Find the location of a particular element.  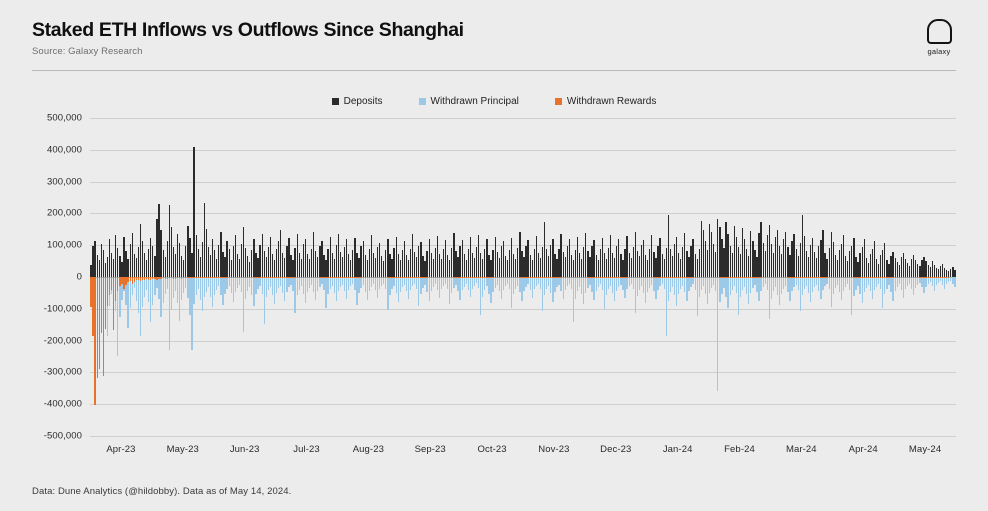

x-axis-tick-label: Aug-23 is located at coordinates (368, 449).